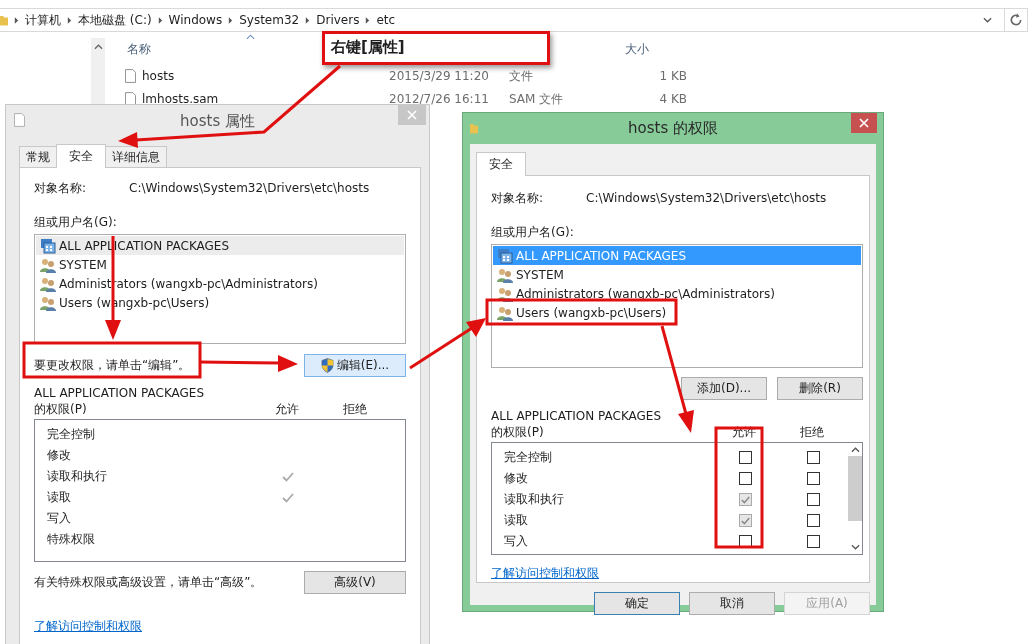 Image resolution: width=1036 pixels, height=644 pixels. Describe the element at coordinates (677, 312) in the screenshot. I see `group-item: Users (wangxb-pc\Users)` at that location.